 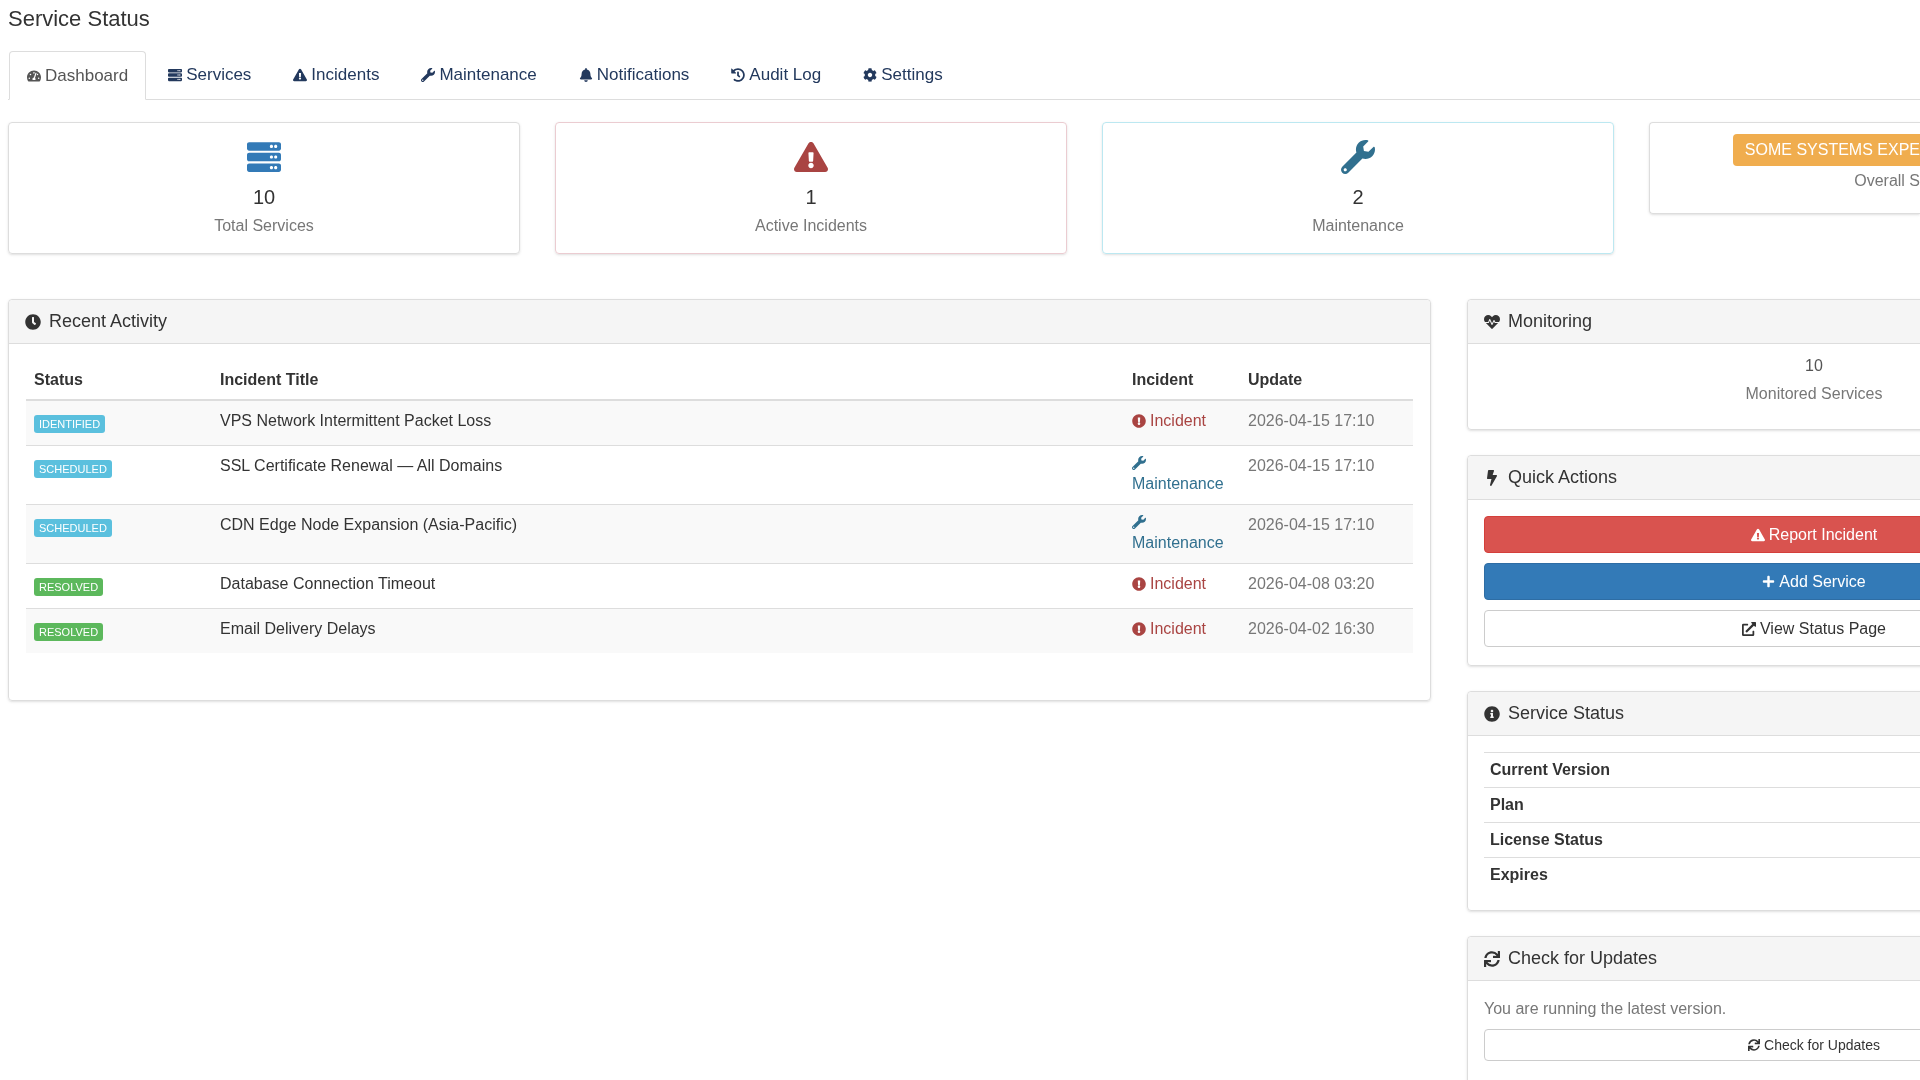 I want to click on plus-icon, so click(x=1769, y=581).